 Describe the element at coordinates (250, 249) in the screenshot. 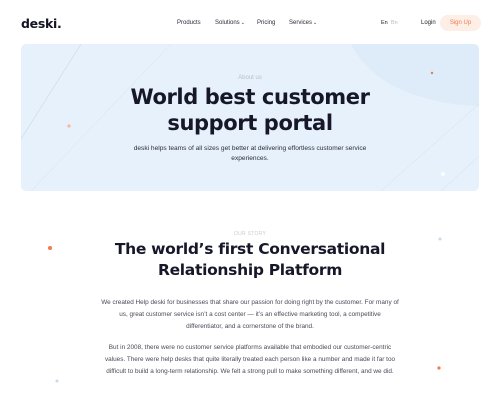

I see `story-title-line: The world’s first Conversational` at that location.